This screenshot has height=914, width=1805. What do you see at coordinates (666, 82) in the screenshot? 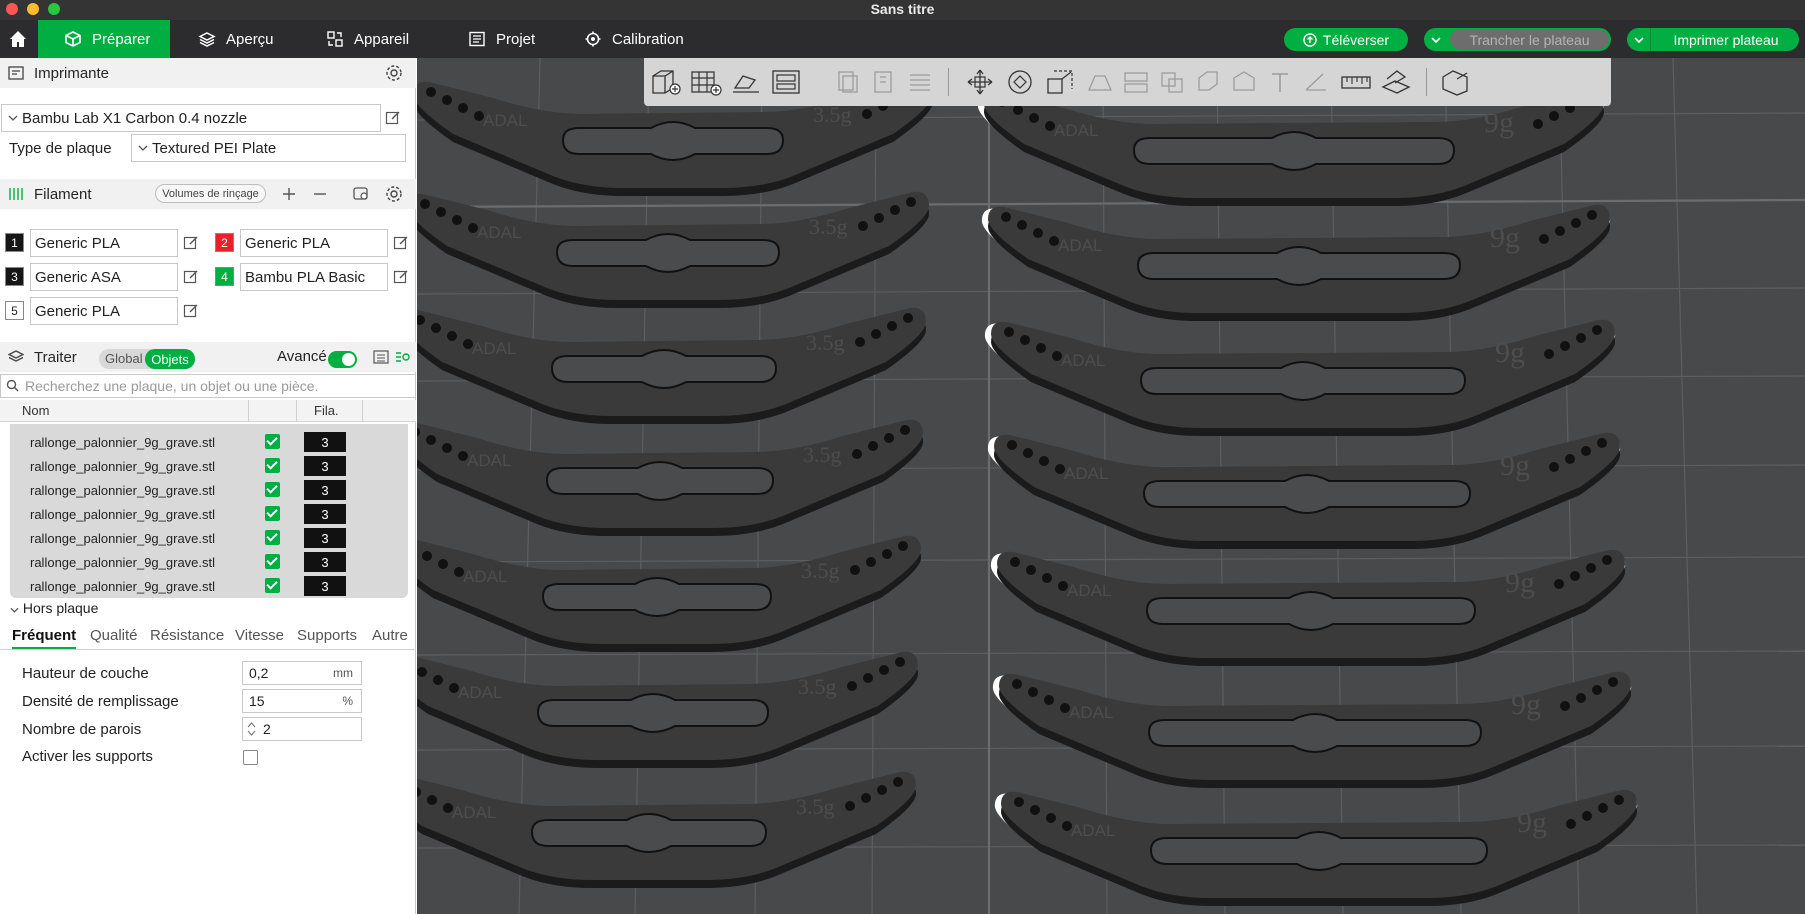
I see `add-object-icon` at bounding box center [666, 82].